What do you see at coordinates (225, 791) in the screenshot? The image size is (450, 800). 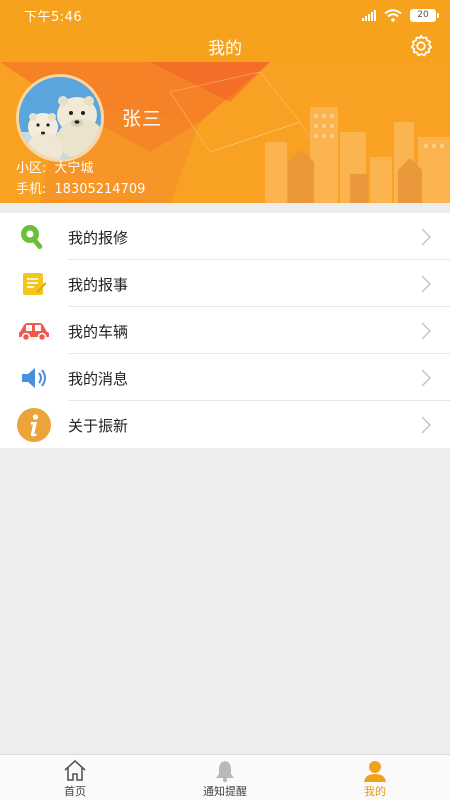 I see `tab-label: 通知提醒` at bounding box center [225, 791].